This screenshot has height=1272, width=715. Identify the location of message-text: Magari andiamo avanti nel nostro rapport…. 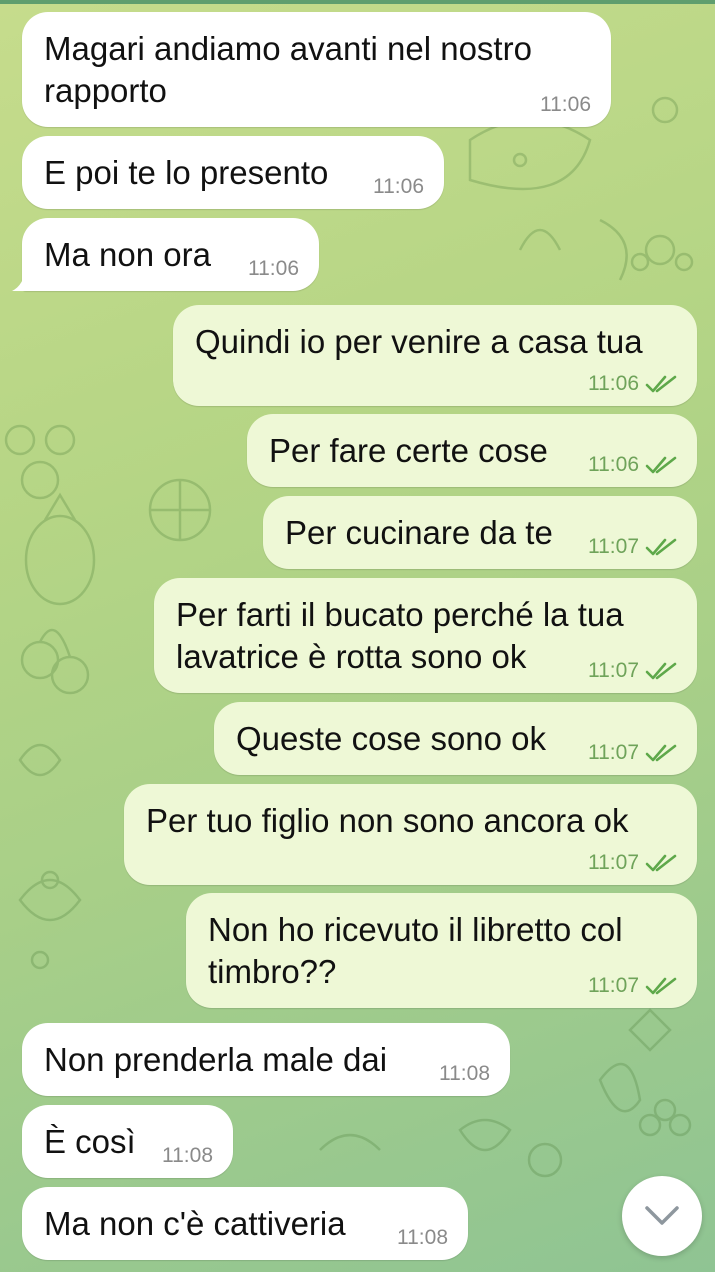
(288, 69).